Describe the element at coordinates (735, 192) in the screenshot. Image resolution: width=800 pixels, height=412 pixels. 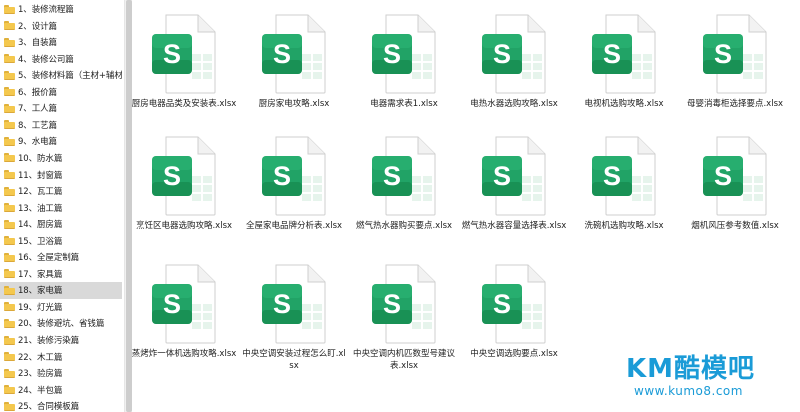
I see `file-item: S 烟机风压参考数值.xlsx` at that location.